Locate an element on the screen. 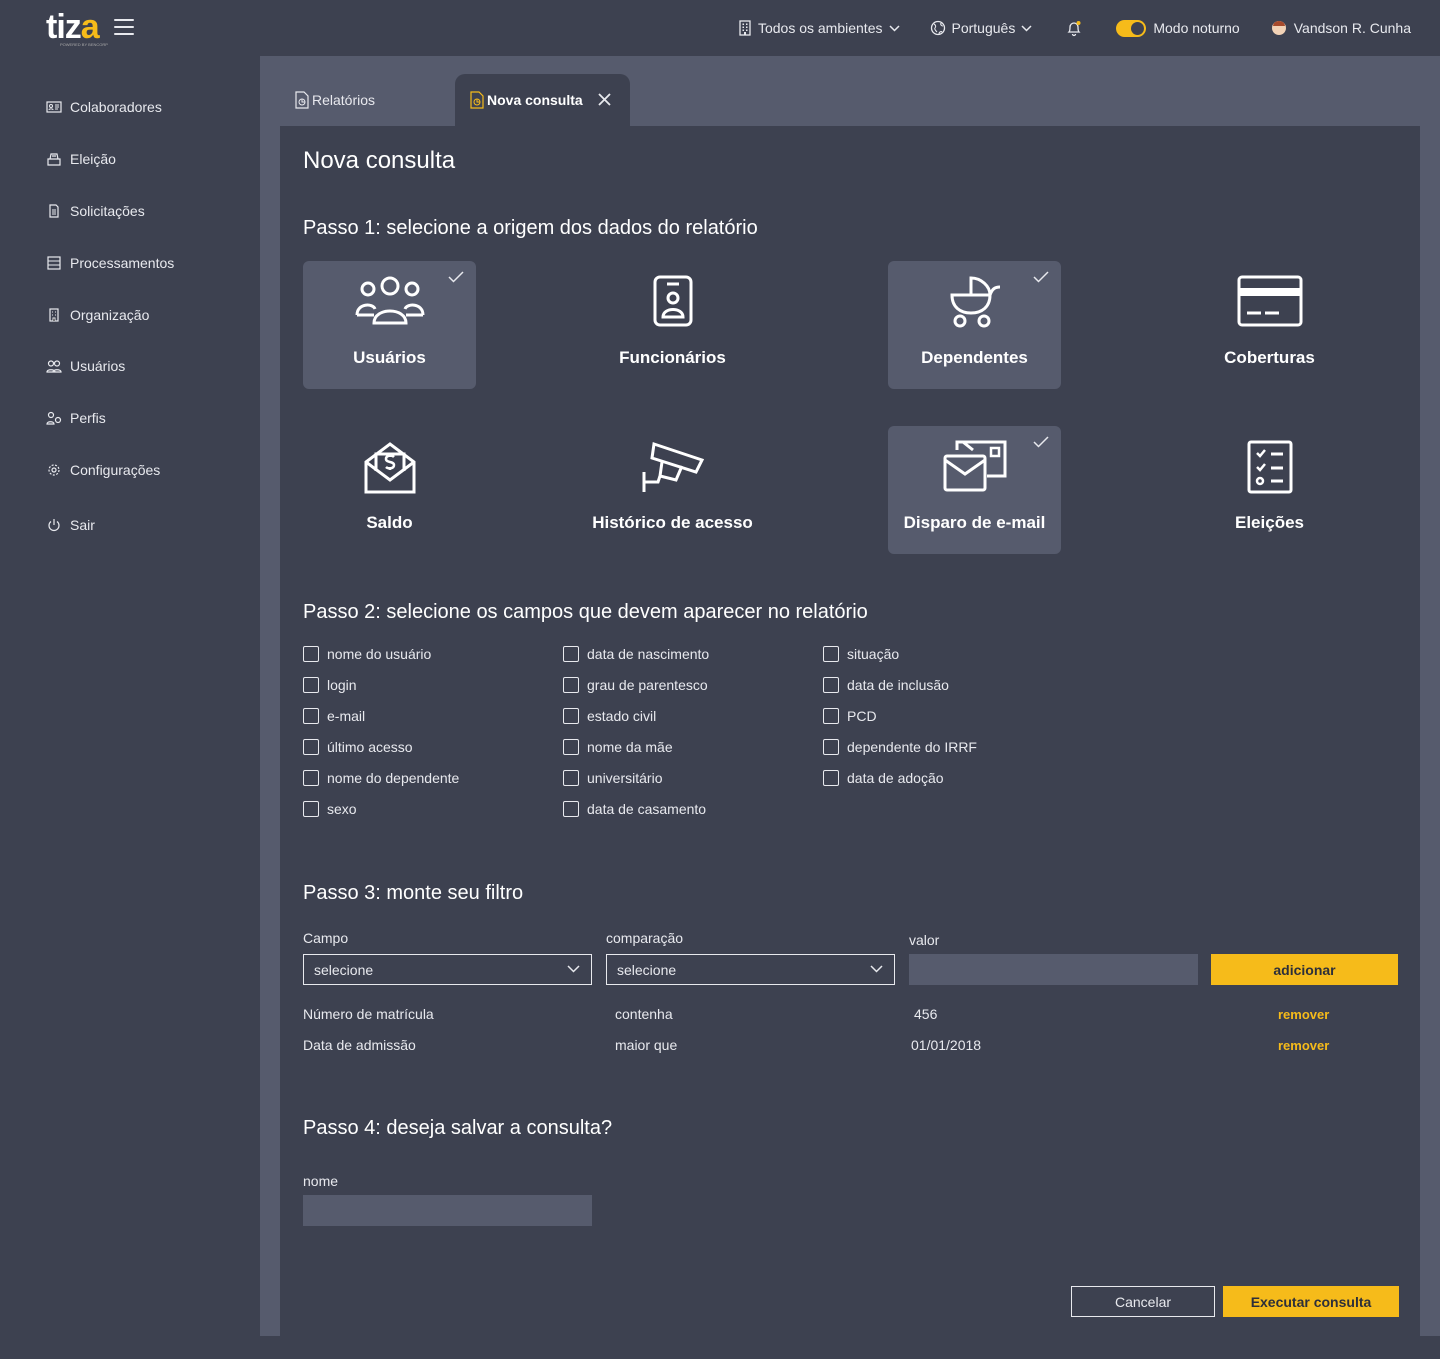  field-checkbox: nome do dependente is located at coordinates (381, 778).